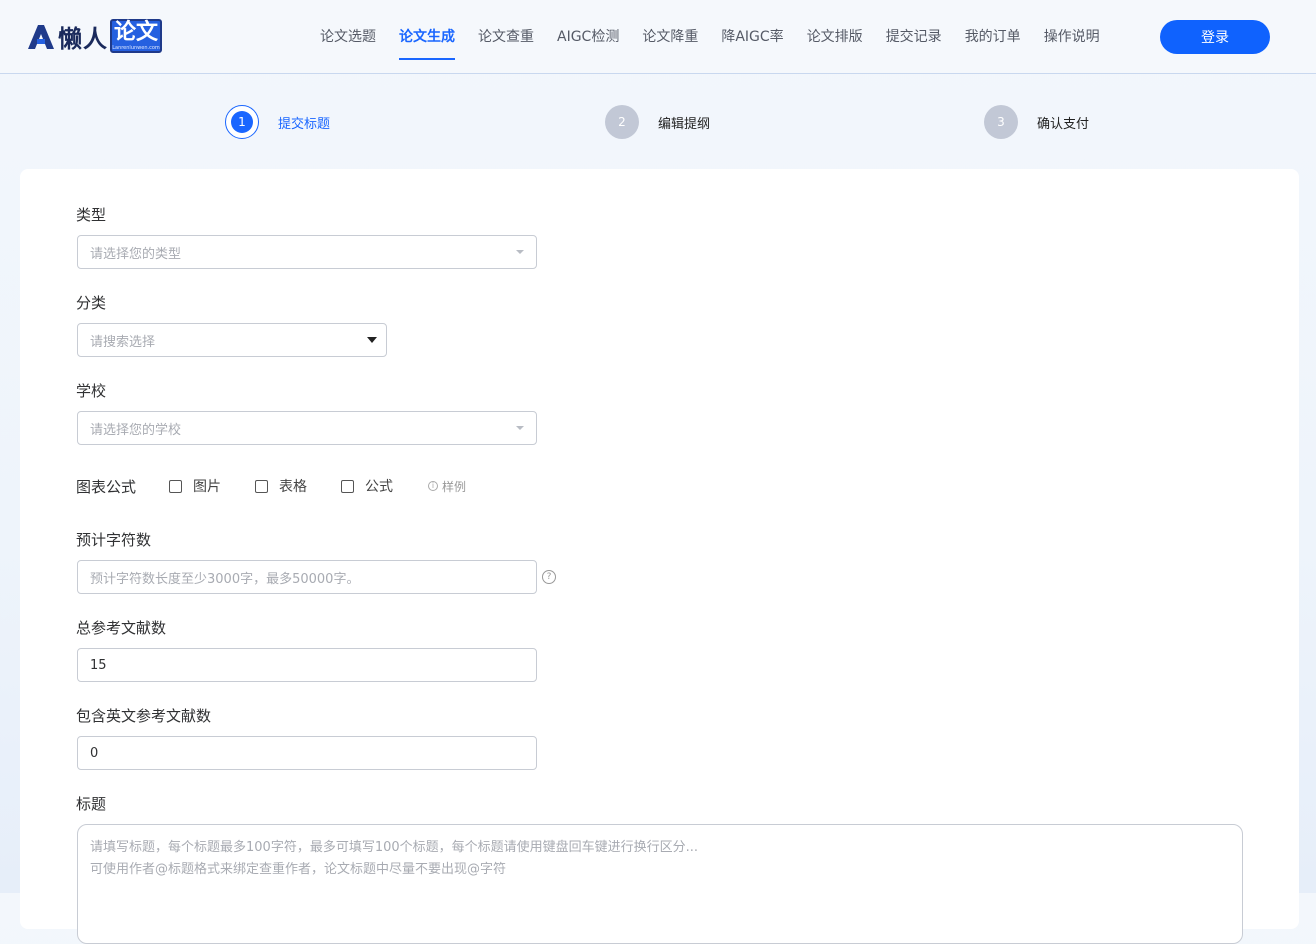 The height and width of the screenshot is (944, 1316). Describe the element at coordinates (307, 753) in the screenshot. I see `english-refs-input: 0` at that location.